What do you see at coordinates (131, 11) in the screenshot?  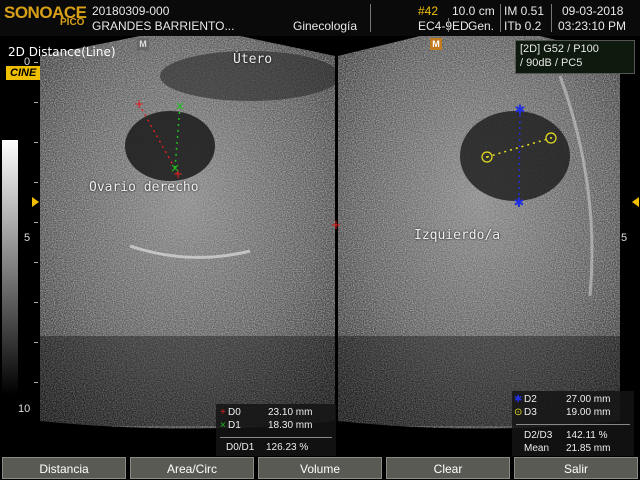 I see `patient-id: 20180309-000` at bounding box center [131, 11].